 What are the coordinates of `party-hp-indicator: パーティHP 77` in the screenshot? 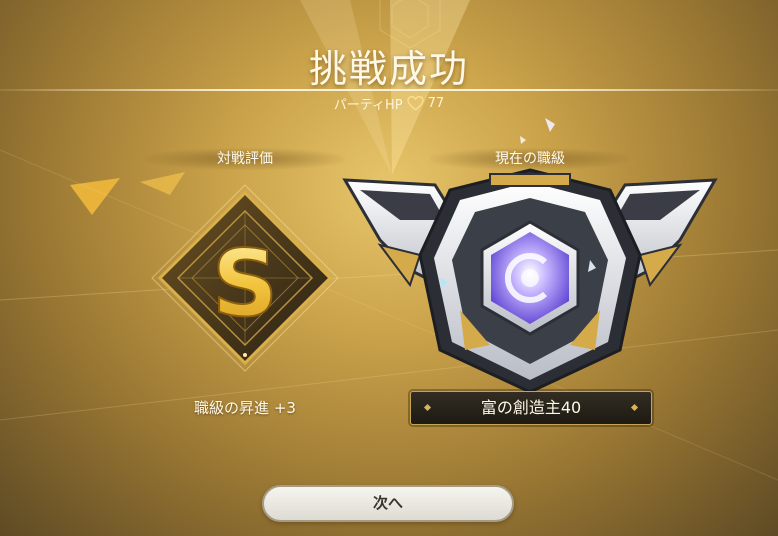 It's located at (389, 103).